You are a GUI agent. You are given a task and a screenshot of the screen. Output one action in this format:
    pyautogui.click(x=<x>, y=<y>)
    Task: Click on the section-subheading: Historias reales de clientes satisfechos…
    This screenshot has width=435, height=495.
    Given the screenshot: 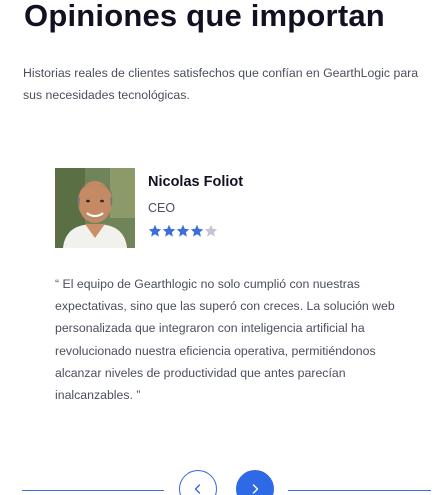 What is the action you would take?
    pyautogui.click(x=221, y=84)
    